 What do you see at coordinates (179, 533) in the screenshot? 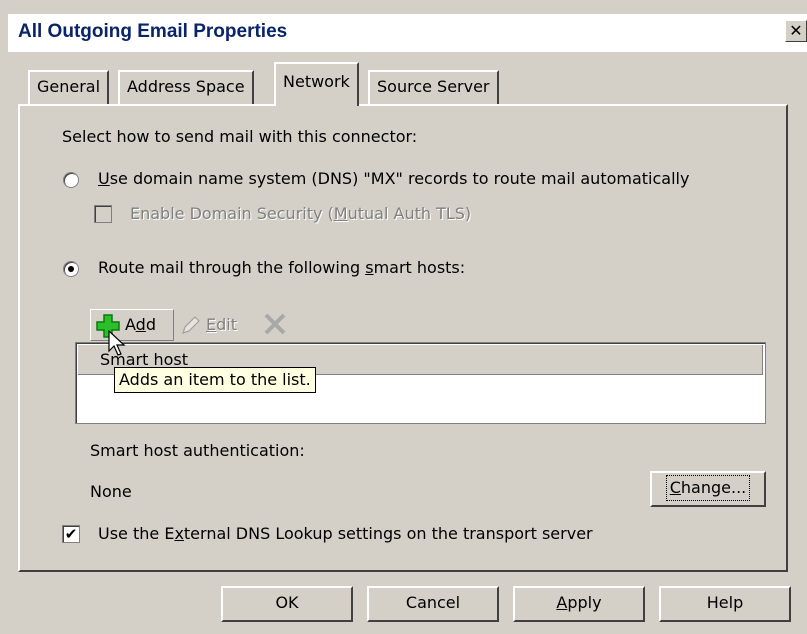
I see `external-dns-mnemonic: x` at bounding box center [179, 533].